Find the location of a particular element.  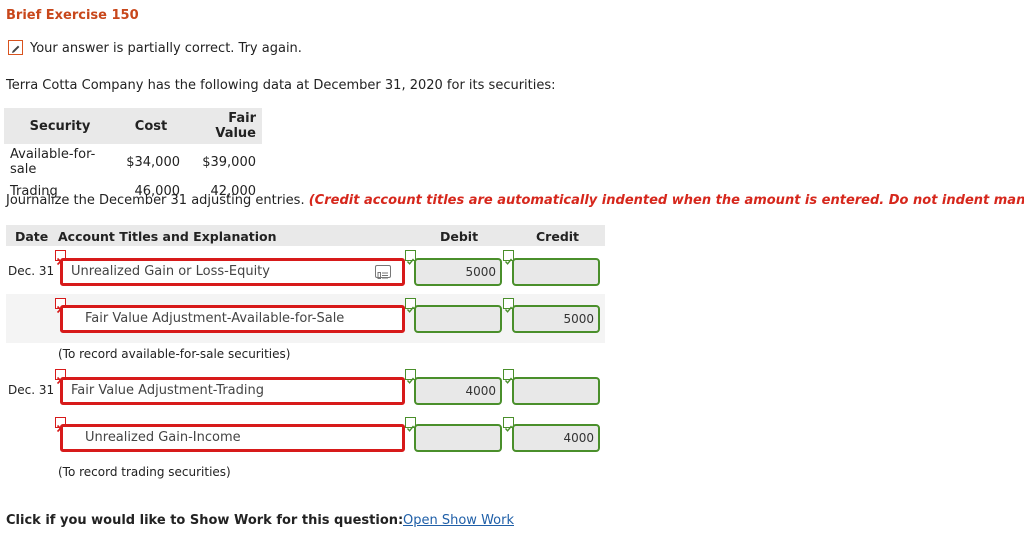

pencil-icon is located at coordinates (15, 47).